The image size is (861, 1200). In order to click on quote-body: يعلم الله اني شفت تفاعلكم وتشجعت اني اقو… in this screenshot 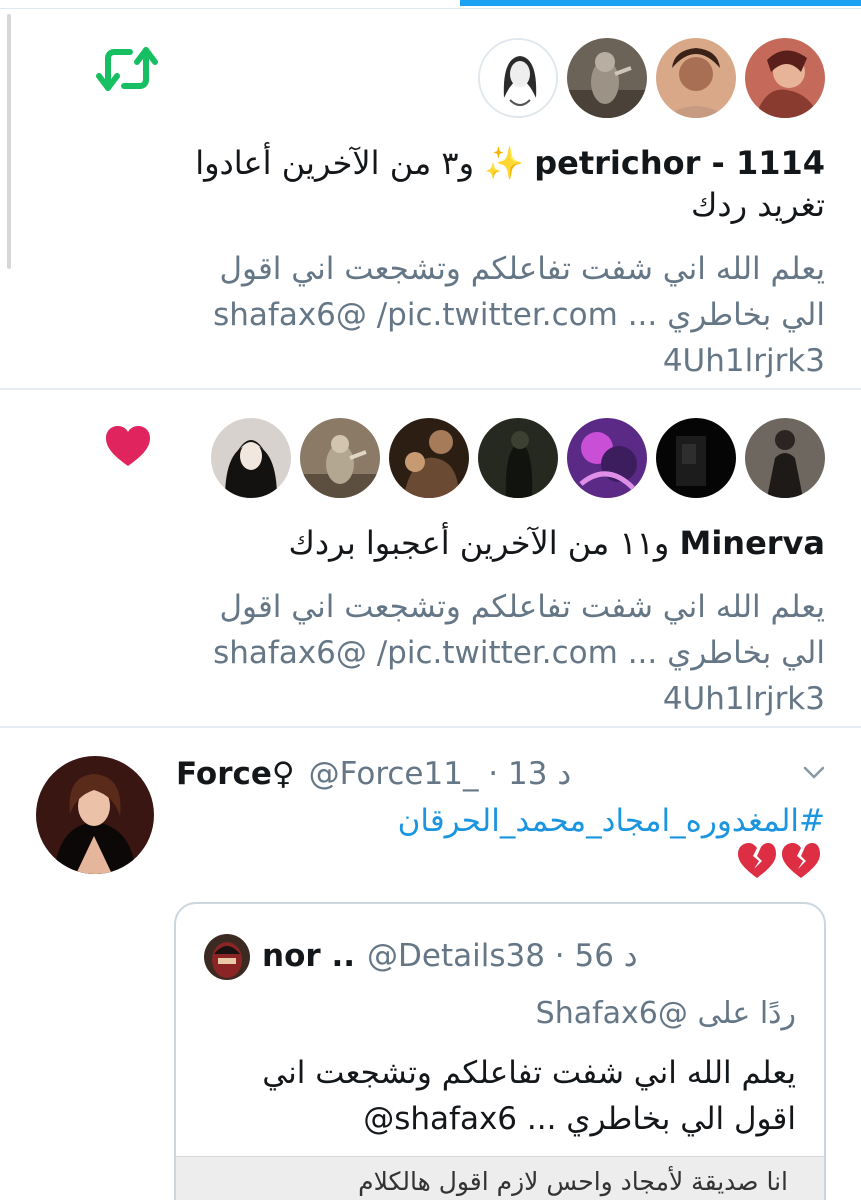, I will do `click(529, 1096)`.